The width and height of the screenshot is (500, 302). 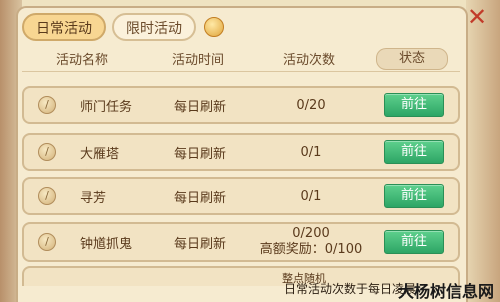 I want to click on activity-name: 师门任务, so click(x=106, y=107).